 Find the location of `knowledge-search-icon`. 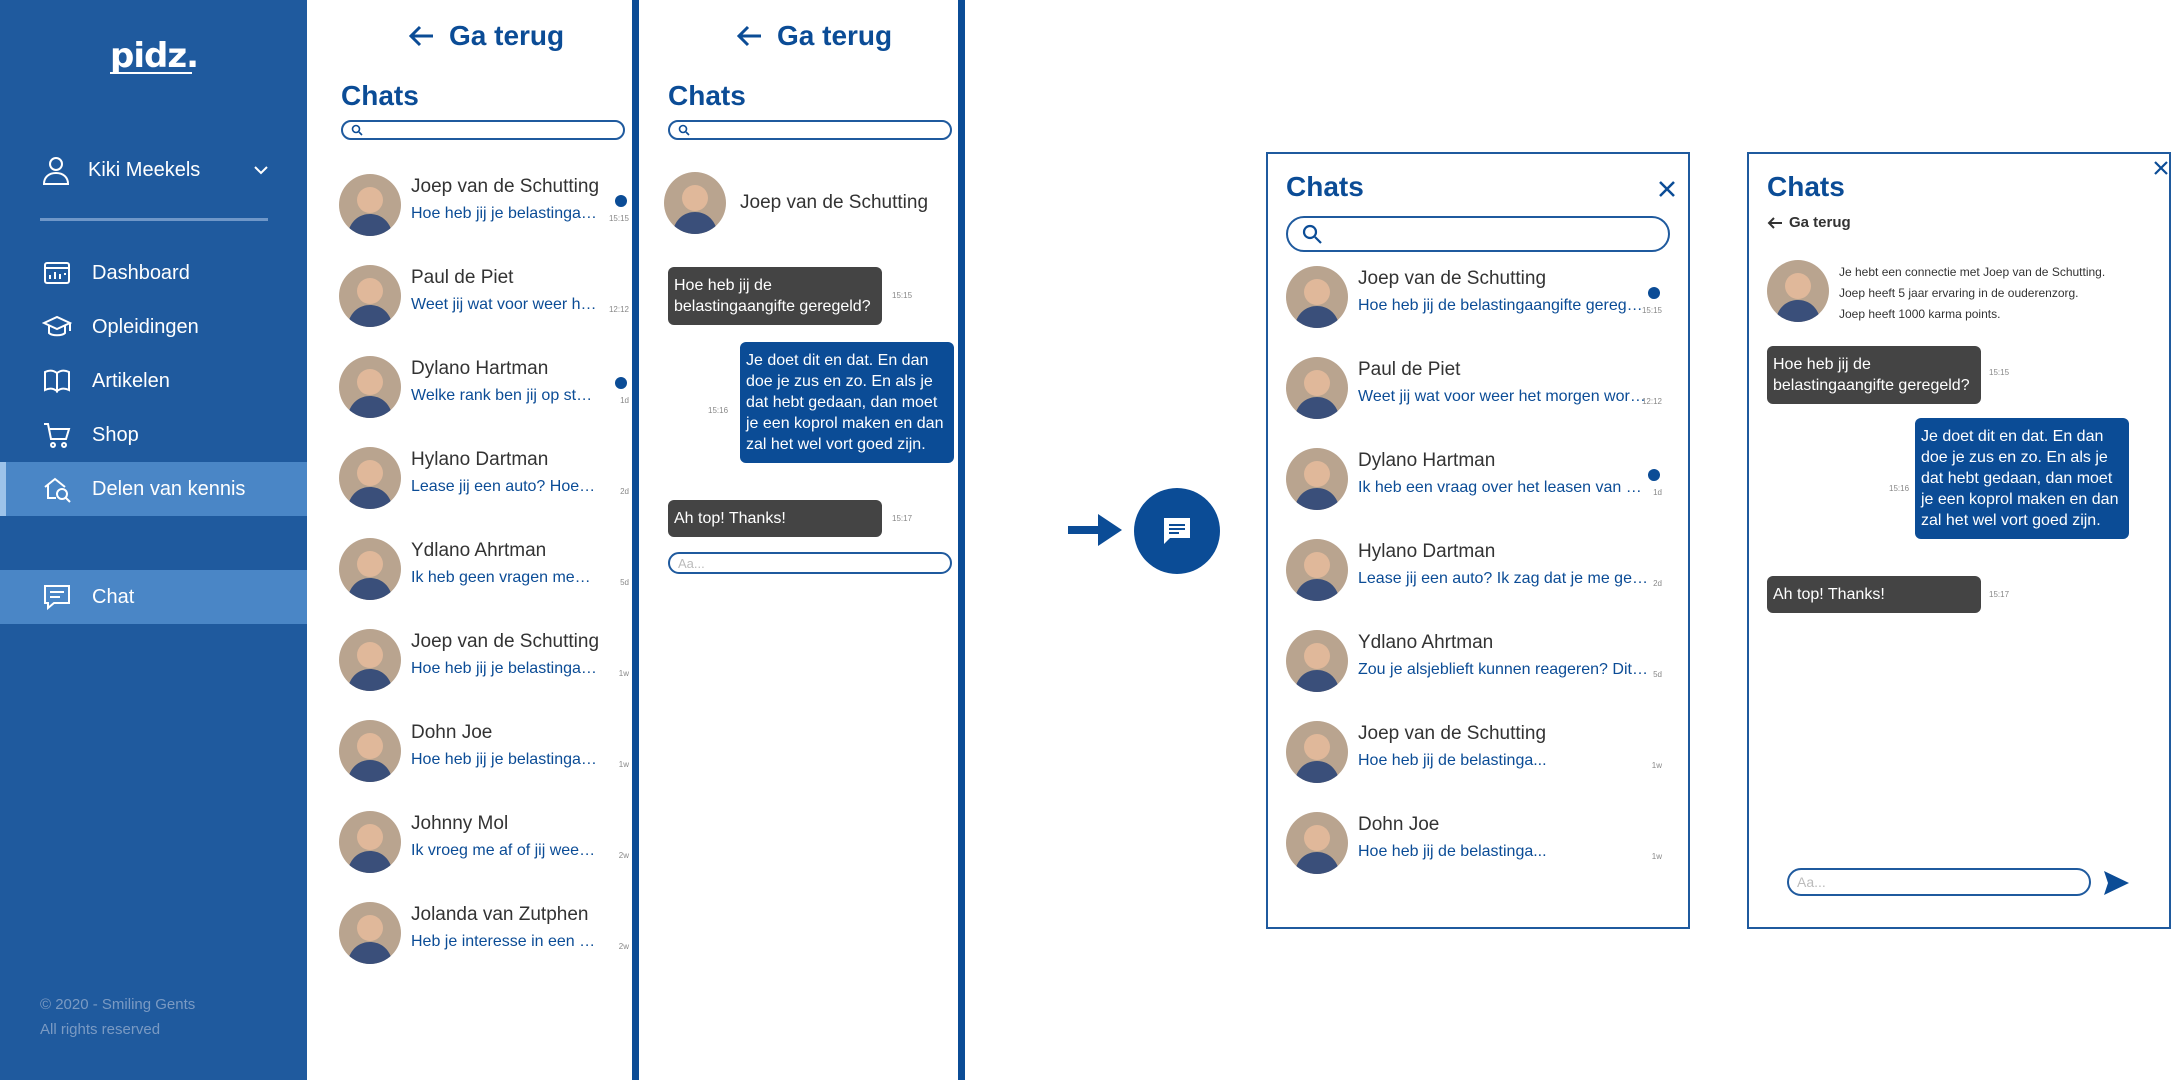

knowledge-search-icon is located at coordinates (57, 490).